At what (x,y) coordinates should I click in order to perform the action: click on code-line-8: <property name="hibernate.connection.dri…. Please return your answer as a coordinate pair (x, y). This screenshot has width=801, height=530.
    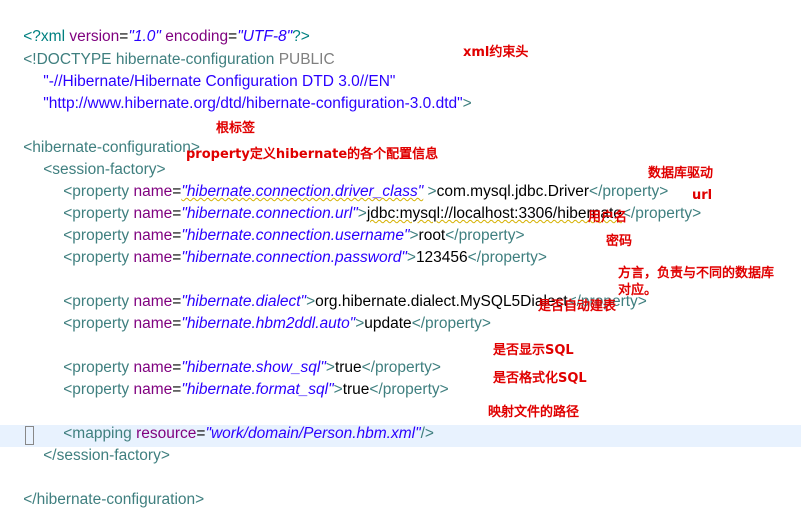
    Looking at the image, I should click on (357, 181).